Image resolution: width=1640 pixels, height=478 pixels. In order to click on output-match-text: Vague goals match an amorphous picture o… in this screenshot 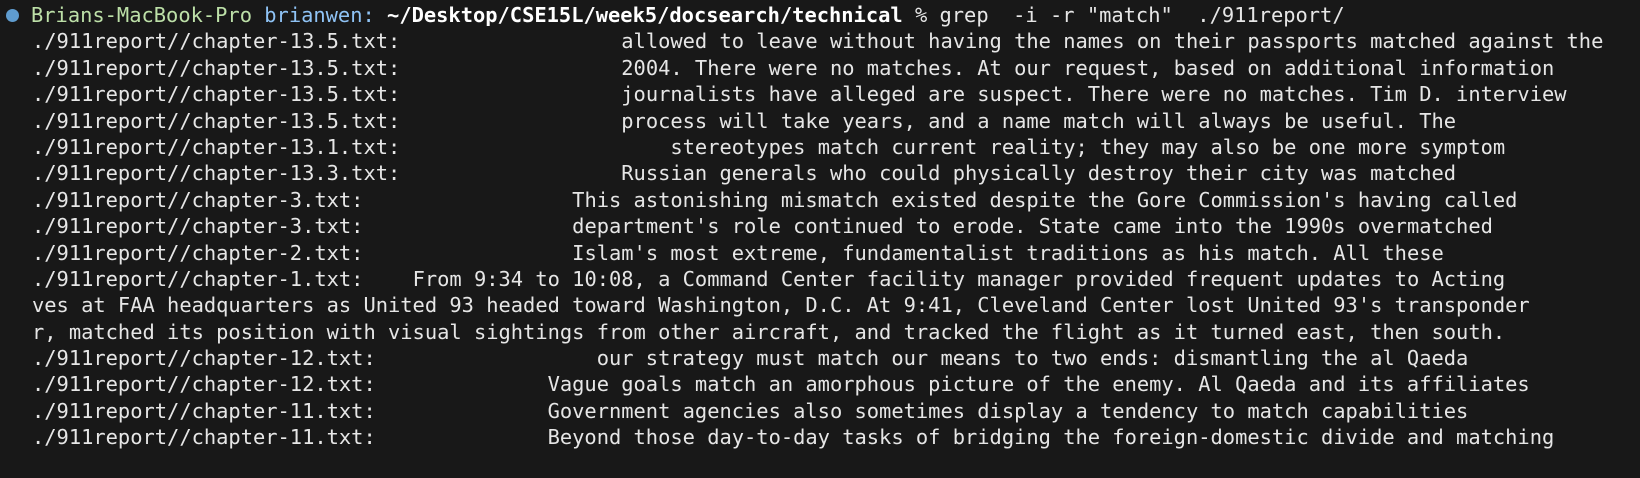, I will do `click(952, 384)`.